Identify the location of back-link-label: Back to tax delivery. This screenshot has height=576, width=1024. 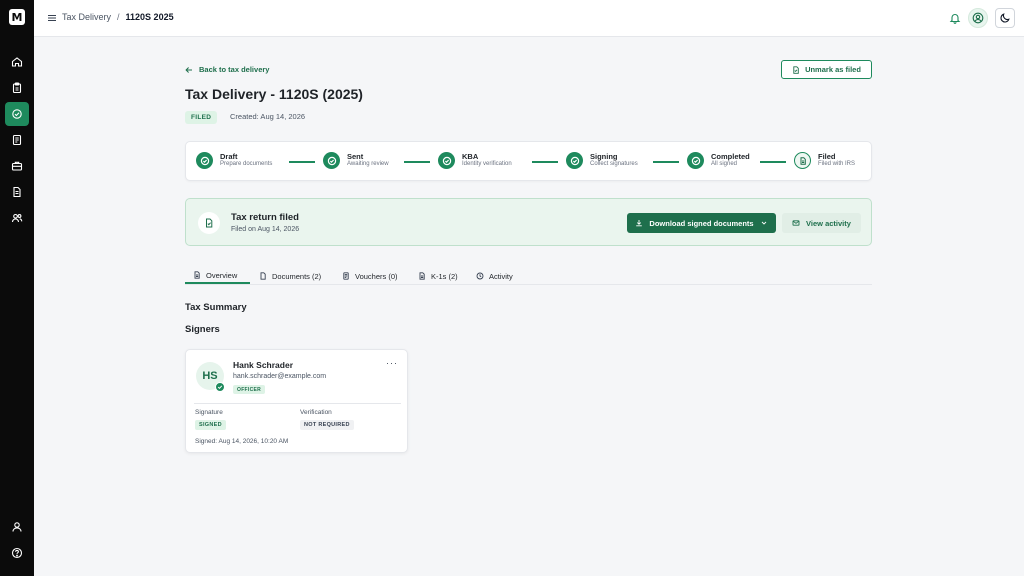
(234, 69).